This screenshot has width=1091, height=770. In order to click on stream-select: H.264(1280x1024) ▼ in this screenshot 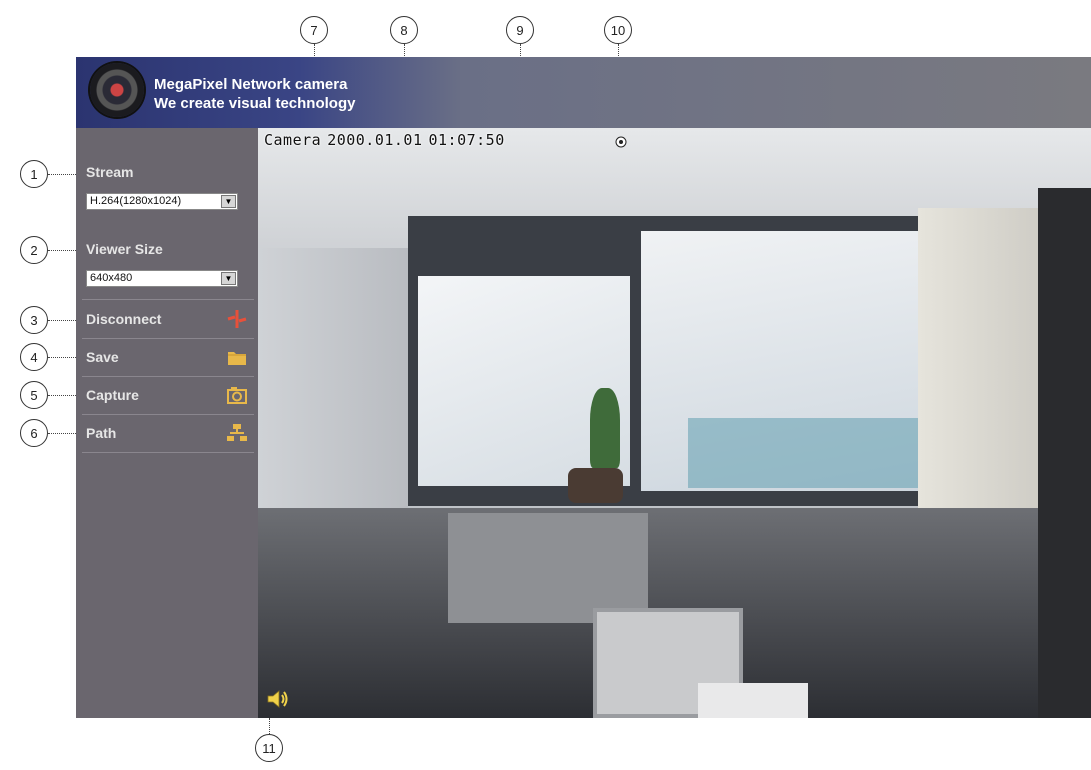, I will do `click(162, 201)`.